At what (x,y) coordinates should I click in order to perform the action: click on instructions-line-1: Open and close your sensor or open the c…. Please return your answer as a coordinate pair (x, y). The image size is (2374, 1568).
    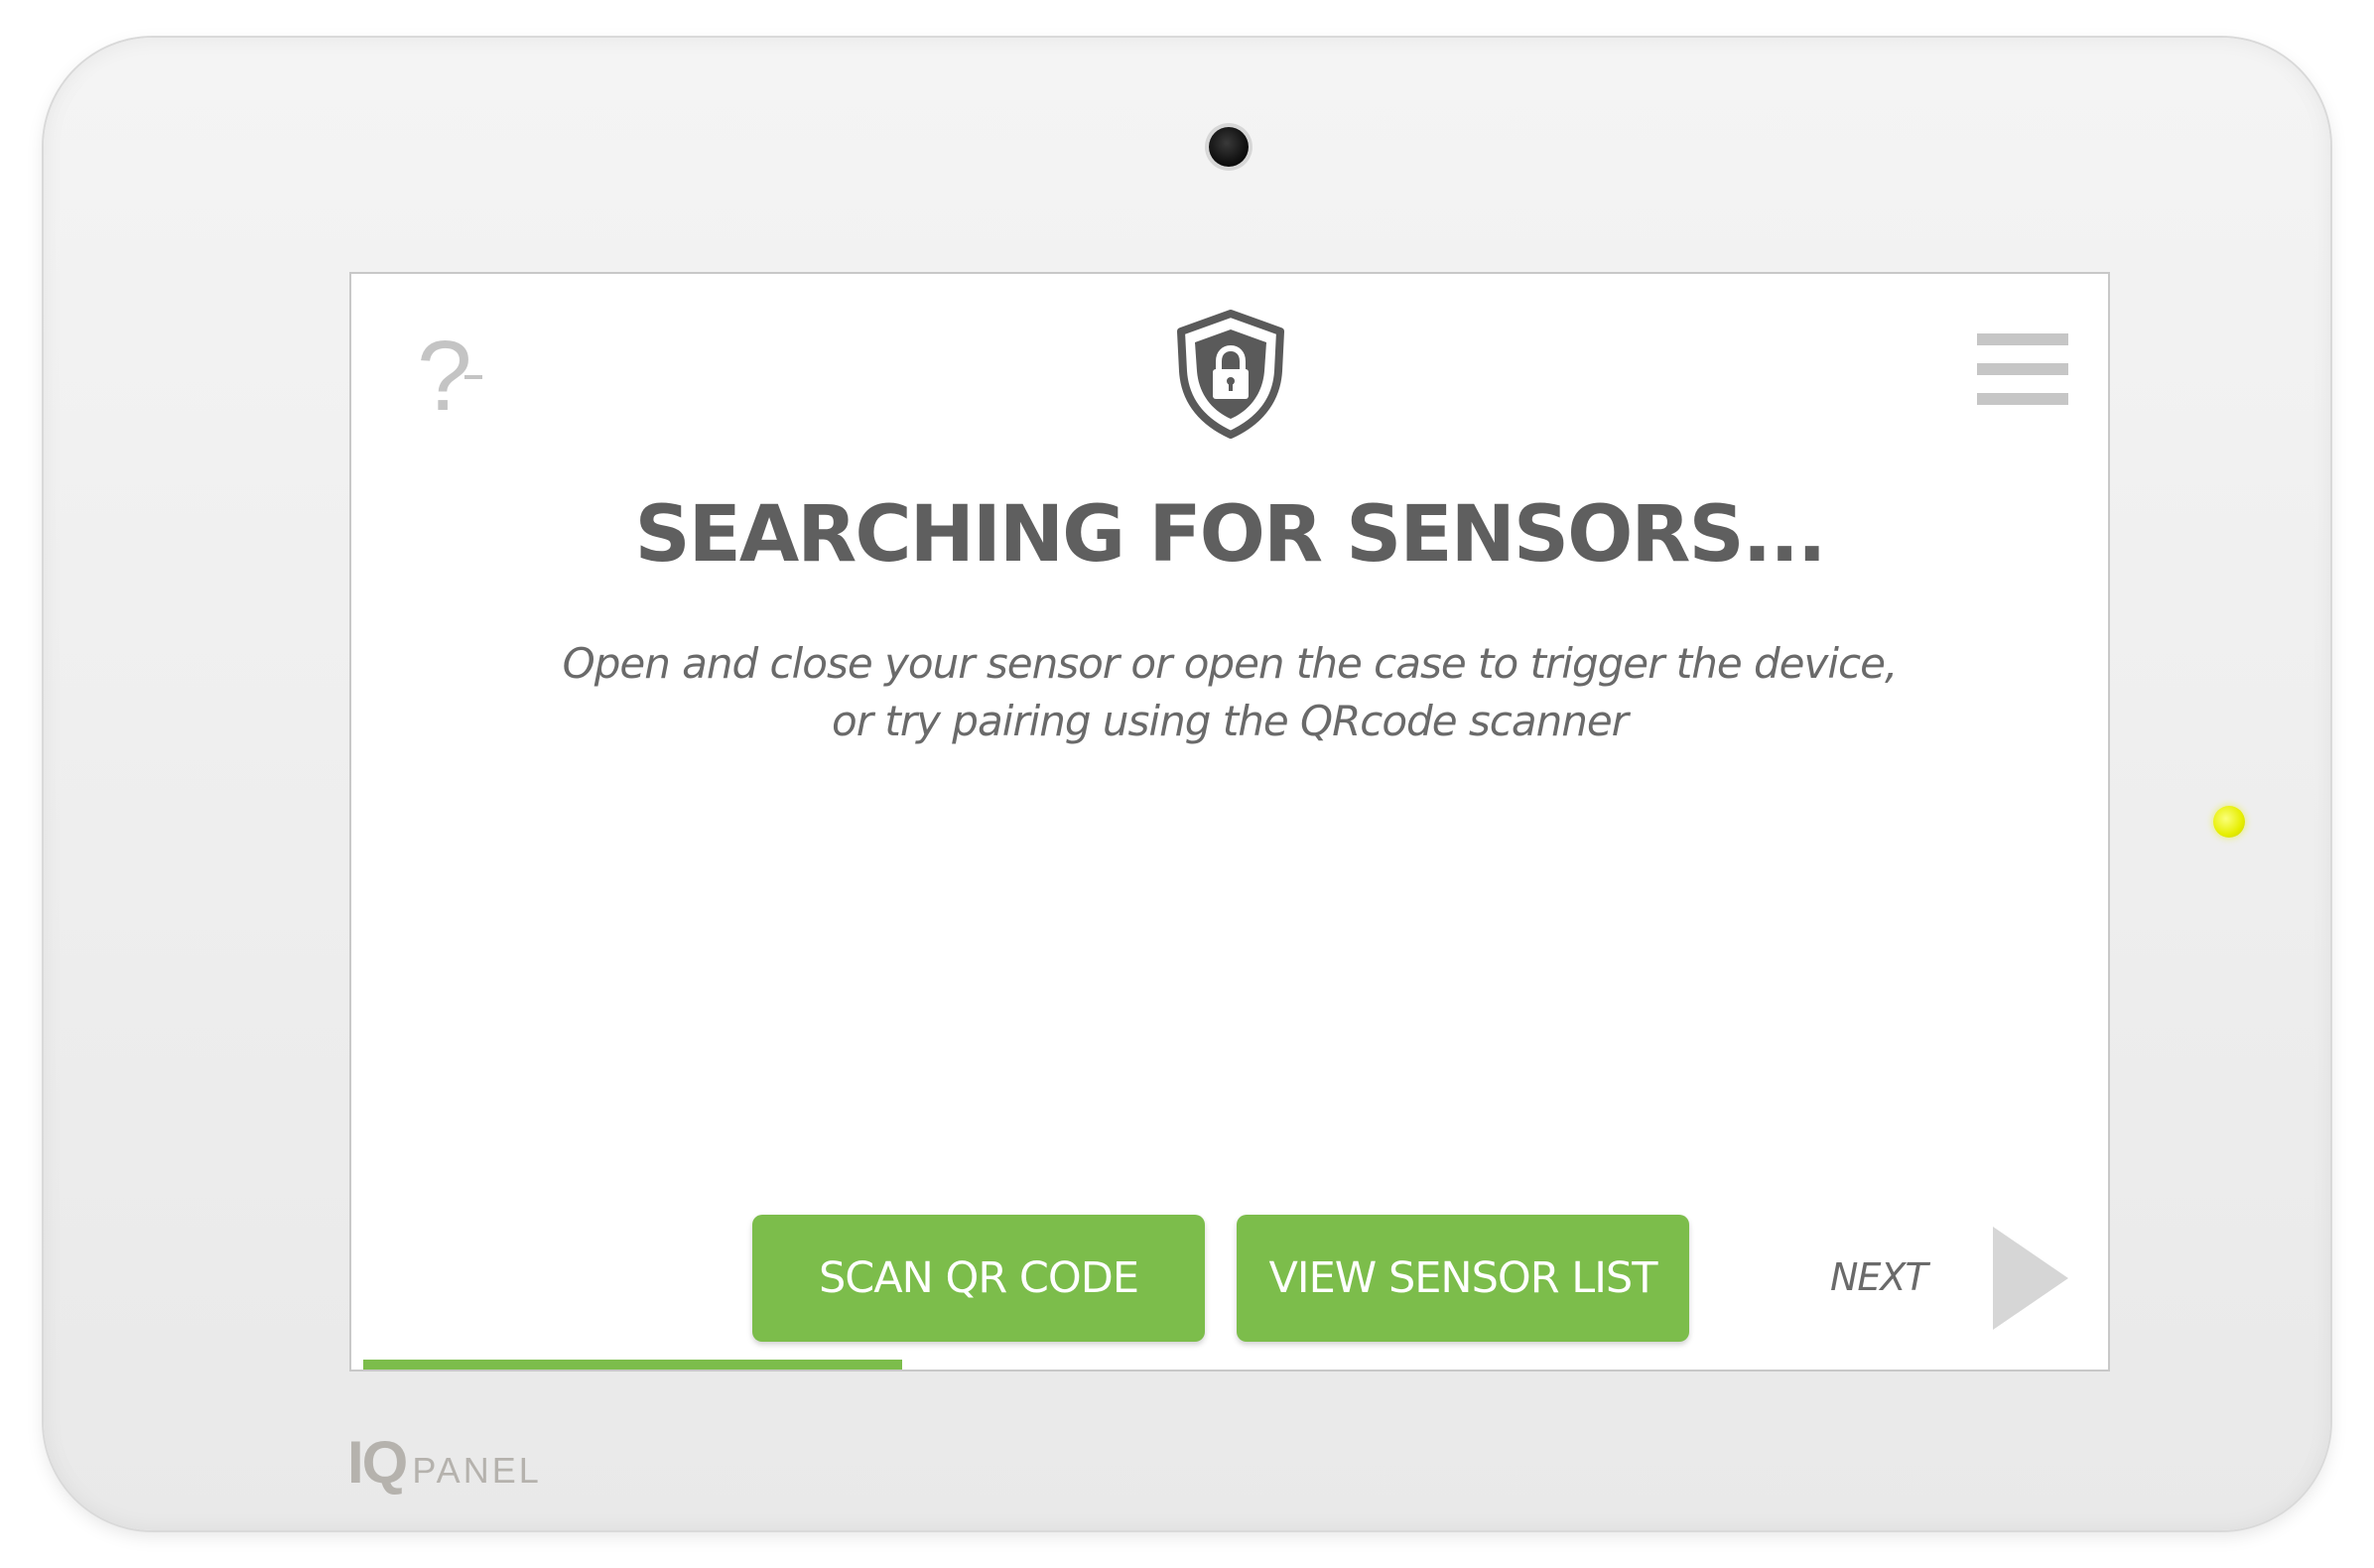
    Looking at the image, I should click on (1230, 663).